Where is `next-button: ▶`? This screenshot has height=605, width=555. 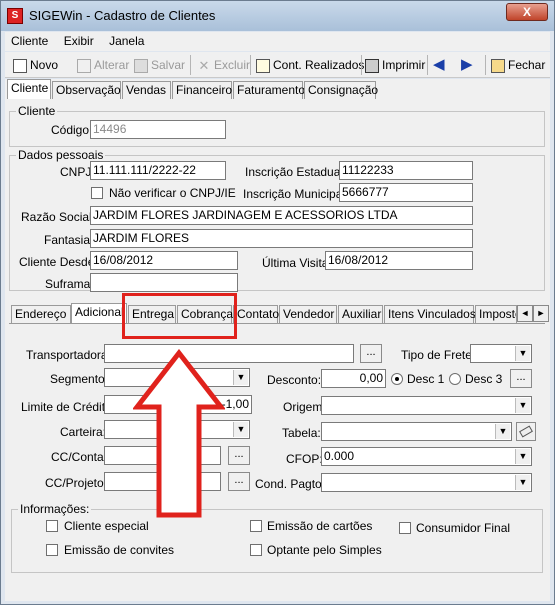 next-button: ▶ is located at coordinates (467, 65).